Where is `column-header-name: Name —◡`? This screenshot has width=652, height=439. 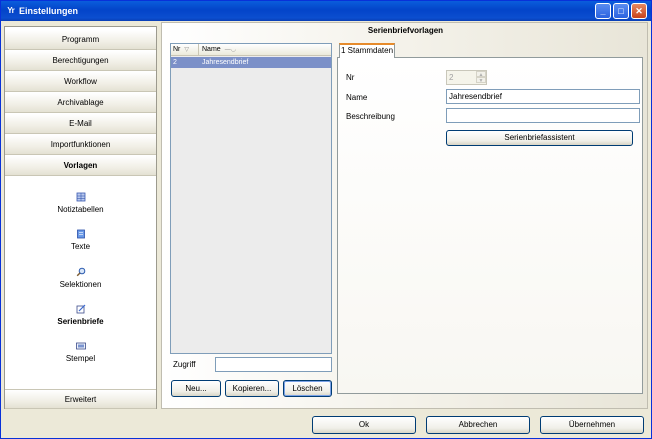
column-header-name: Name —◡ is located at coordinates (265, 50).